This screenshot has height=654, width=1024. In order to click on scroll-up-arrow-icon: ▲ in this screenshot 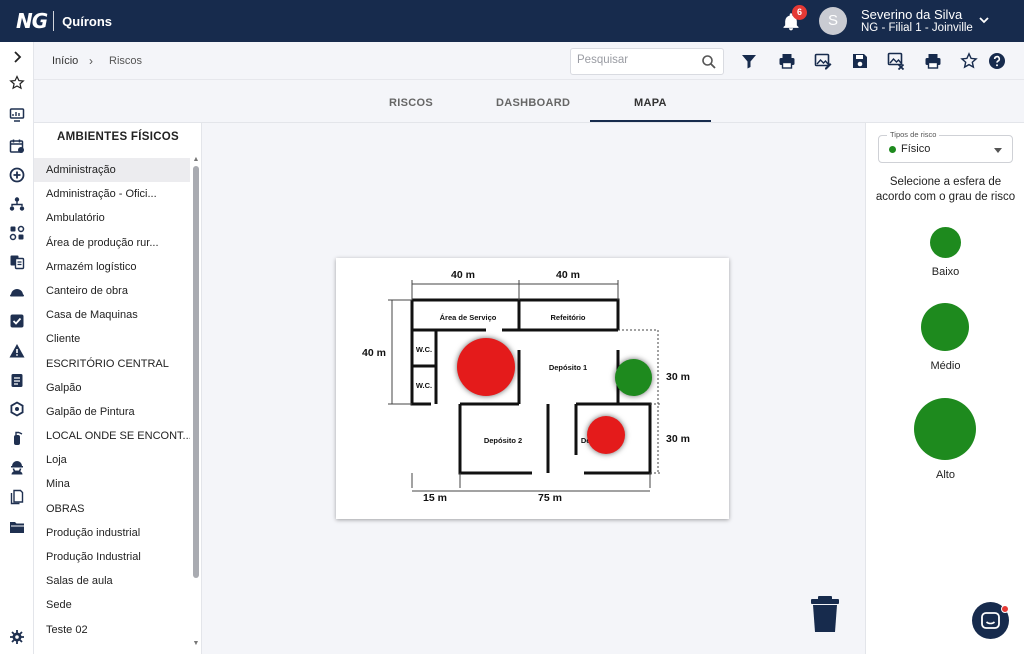, I will do `click(196, 160)`.